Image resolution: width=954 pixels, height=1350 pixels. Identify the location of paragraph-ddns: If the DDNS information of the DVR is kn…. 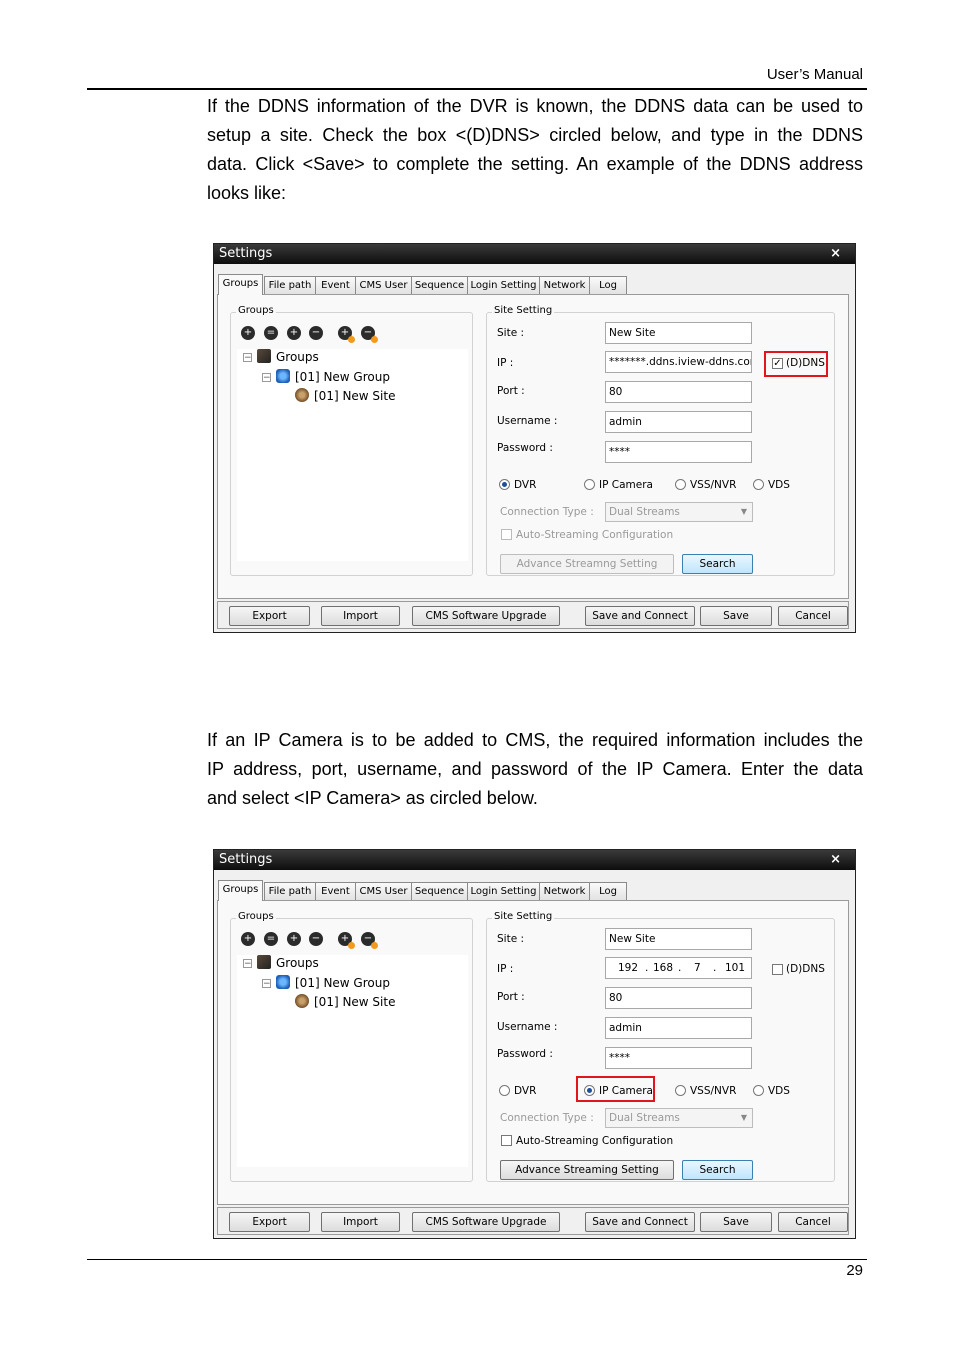
(535, 150).